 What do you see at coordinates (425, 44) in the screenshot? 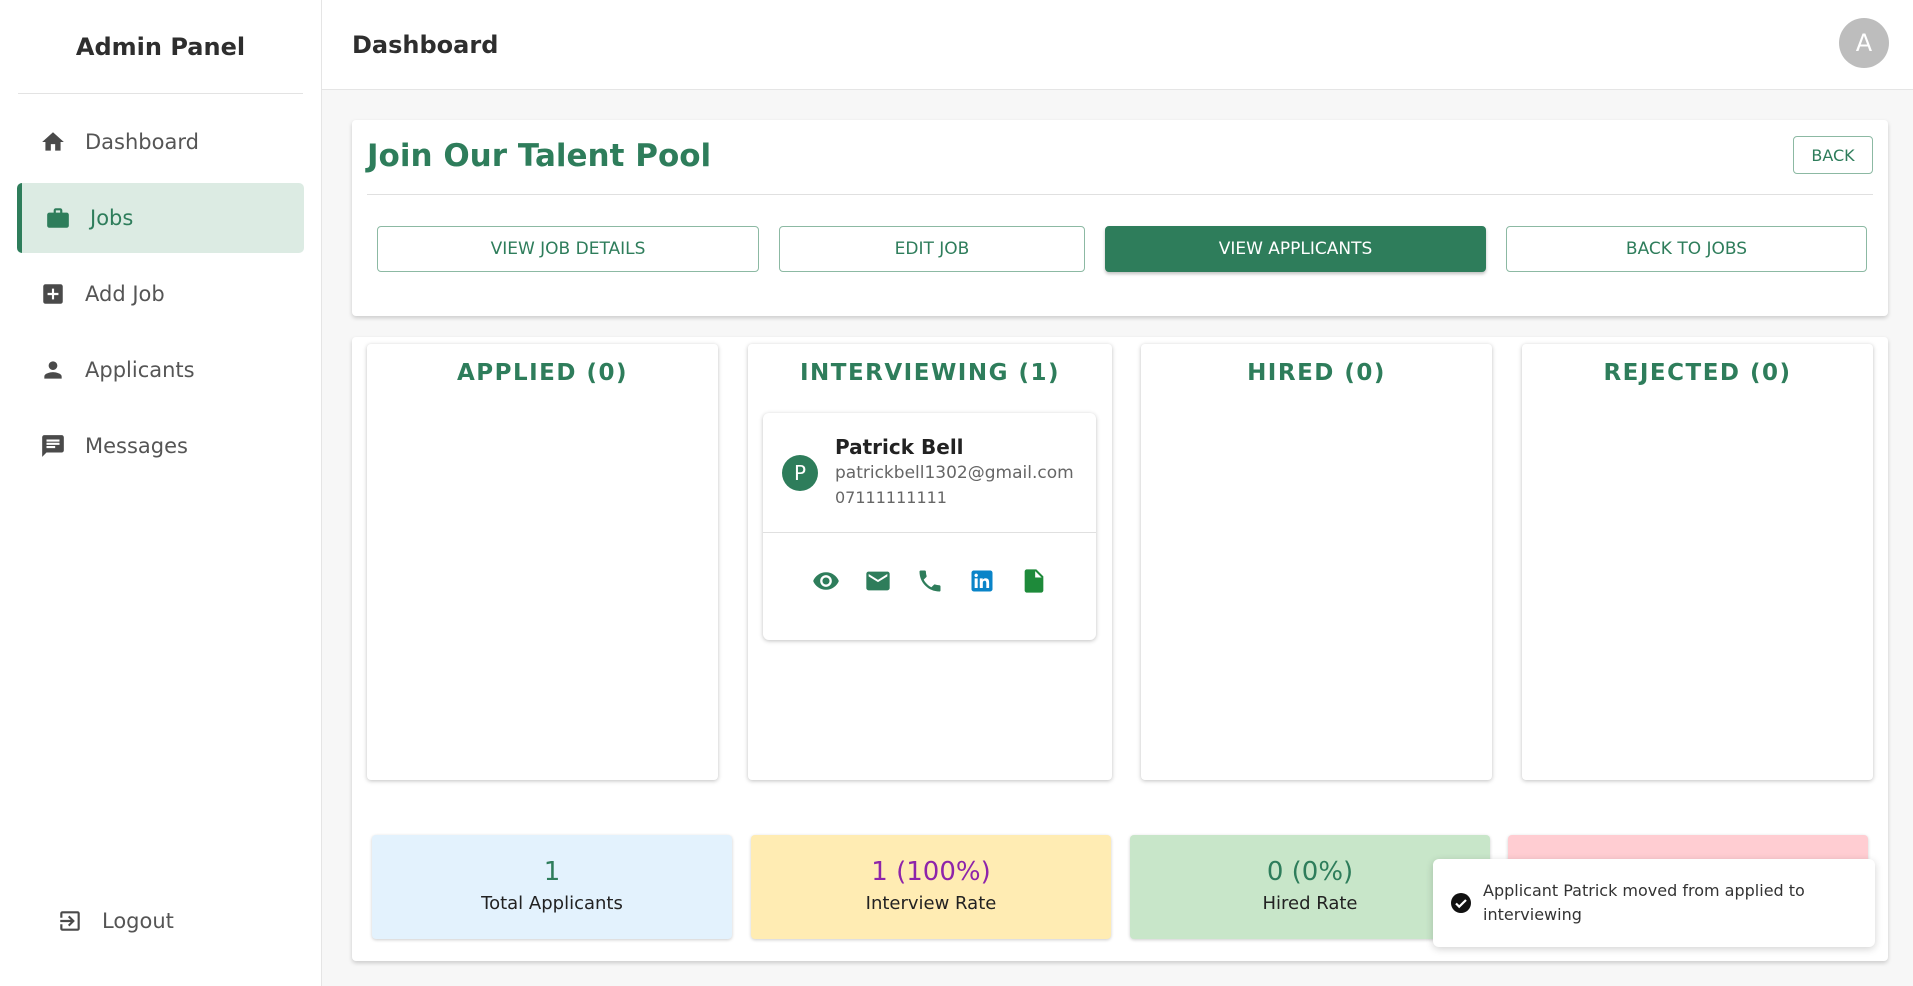
I see `page-title: Dashboard` at bounding box center [425, 44].